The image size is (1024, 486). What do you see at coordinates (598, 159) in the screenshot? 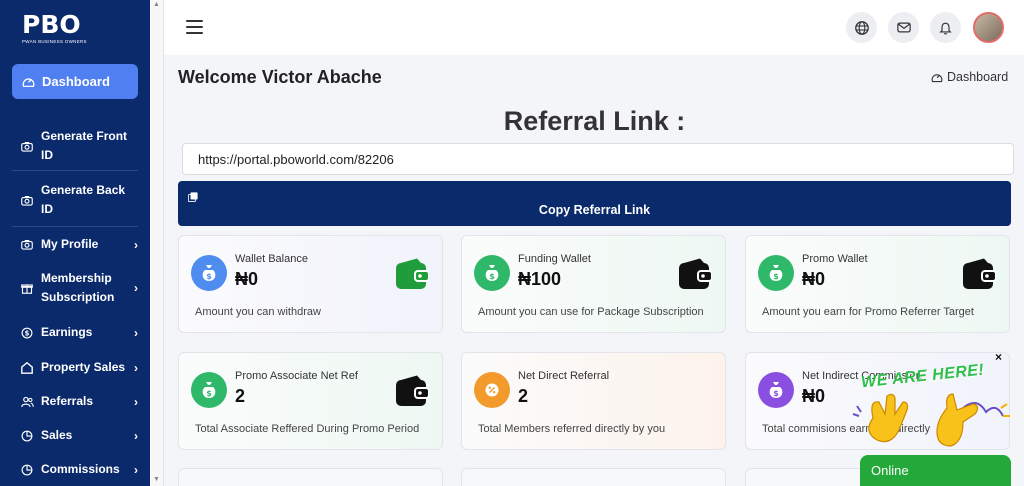
I see `referral-link-field` at bounding box center [598, 159].